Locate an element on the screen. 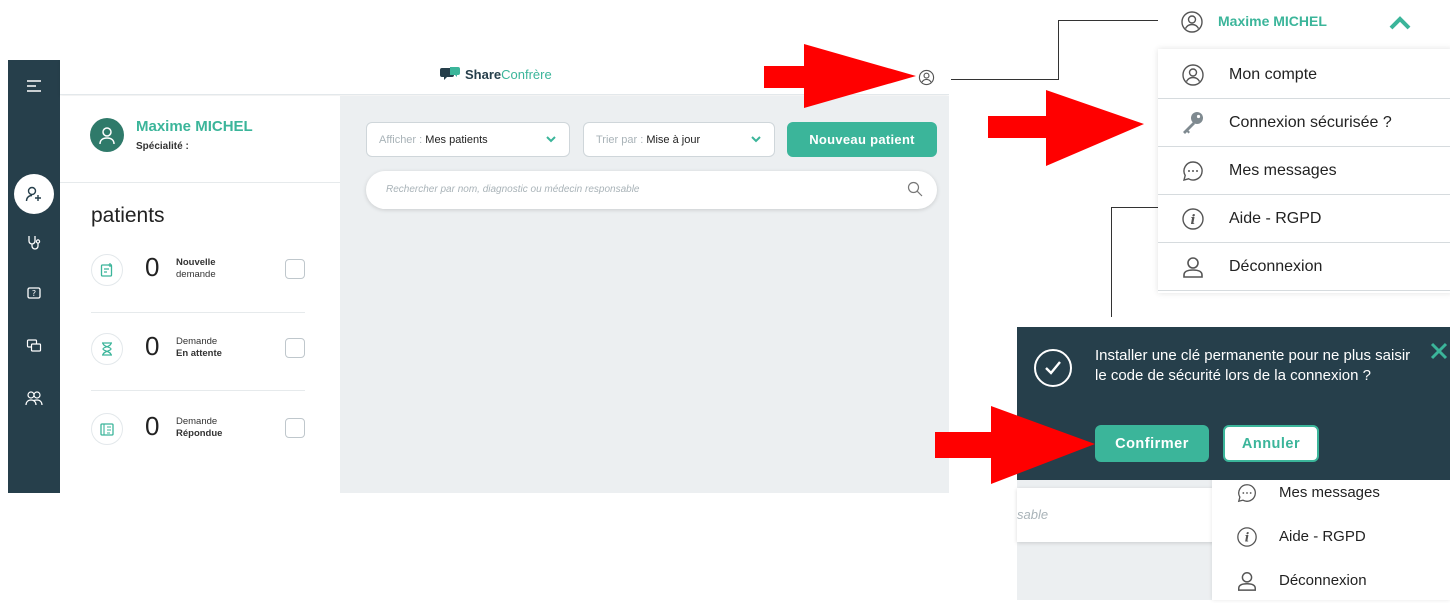 The width and height of the screenshot is (1450, 603). stat-new-request: 0 Nouvelle demande is located at coordinates (198, 271).